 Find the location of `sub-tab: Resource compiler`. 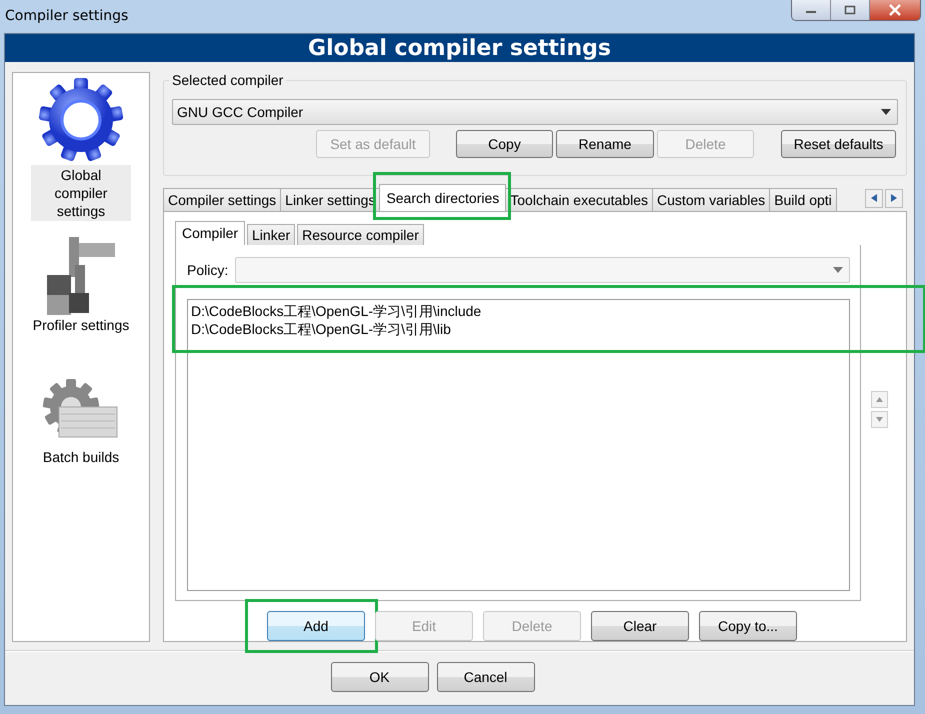

sub-tab: Resource compiler is located at coordinates (360, 234).